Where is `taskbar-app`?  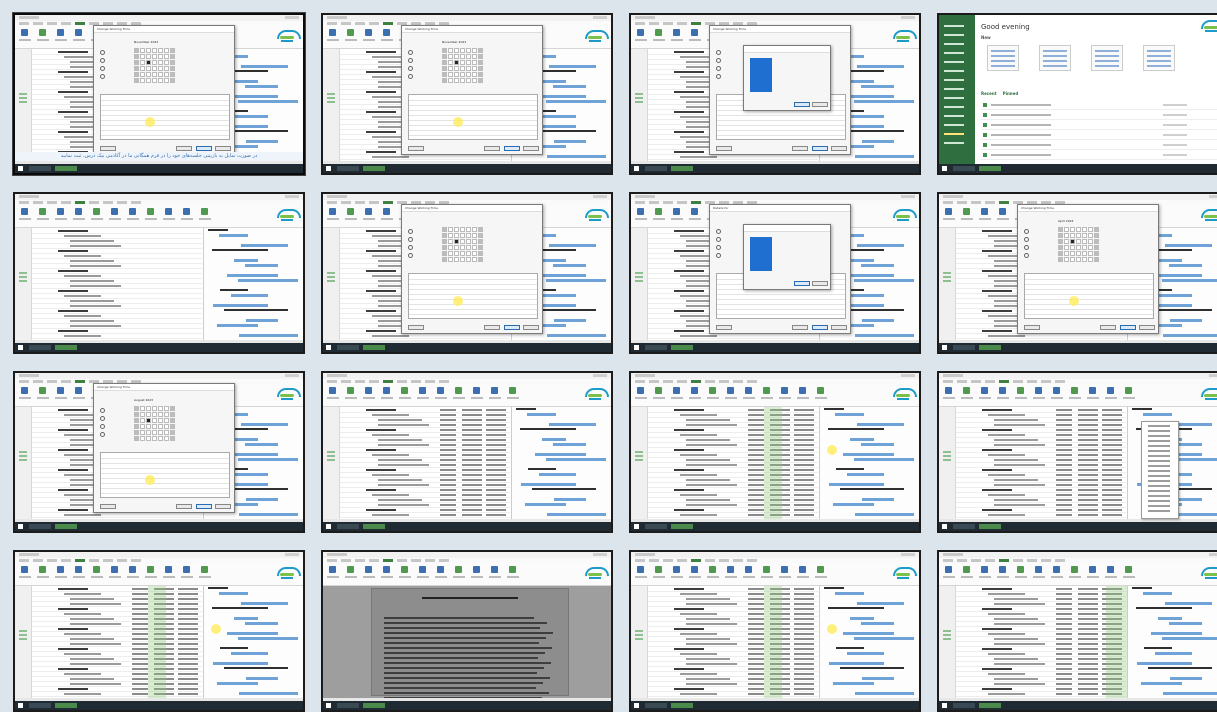 taskbar-app is located at coordinates (40, 168).